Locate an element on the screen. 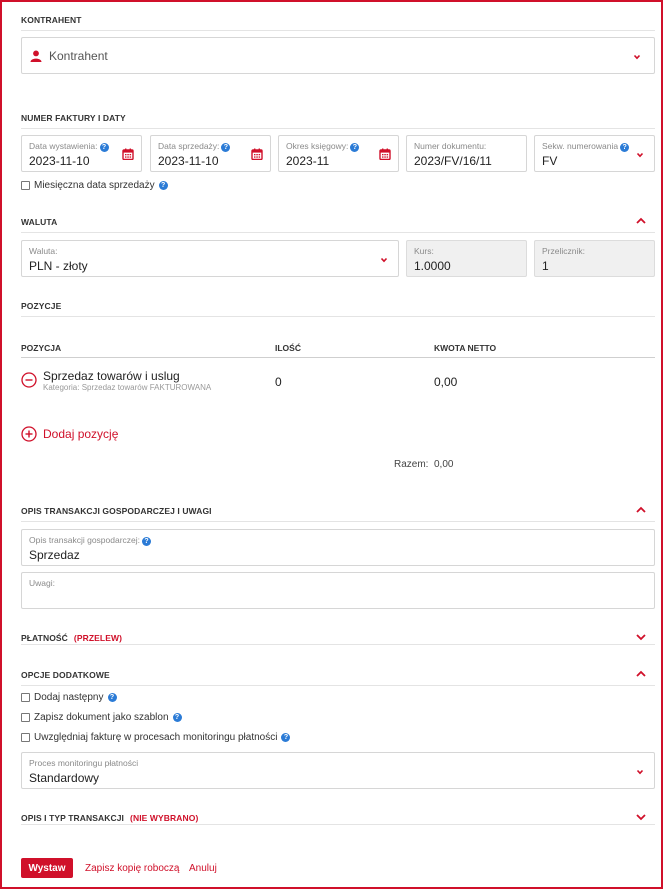 The height and width of the screenshot is (889, 663). column-header-net-amount: KWOTA NETTO is located at coordinates (465, 348).